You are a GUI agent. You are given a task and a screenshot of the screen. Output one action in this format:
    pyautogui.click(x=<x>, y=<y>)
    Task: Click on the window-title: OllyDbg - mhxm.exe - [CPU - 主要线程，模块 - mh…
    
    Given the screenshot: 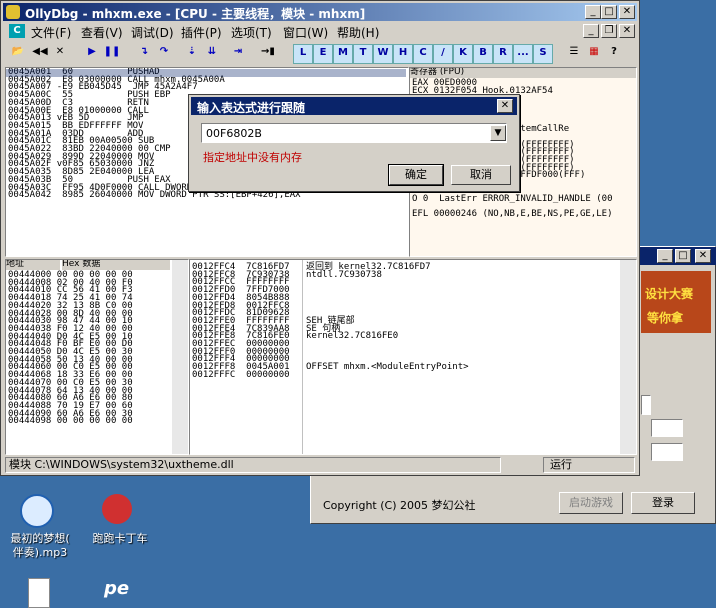 What is the action you would take?
    pyautogui.click(x=195, y=14)
    